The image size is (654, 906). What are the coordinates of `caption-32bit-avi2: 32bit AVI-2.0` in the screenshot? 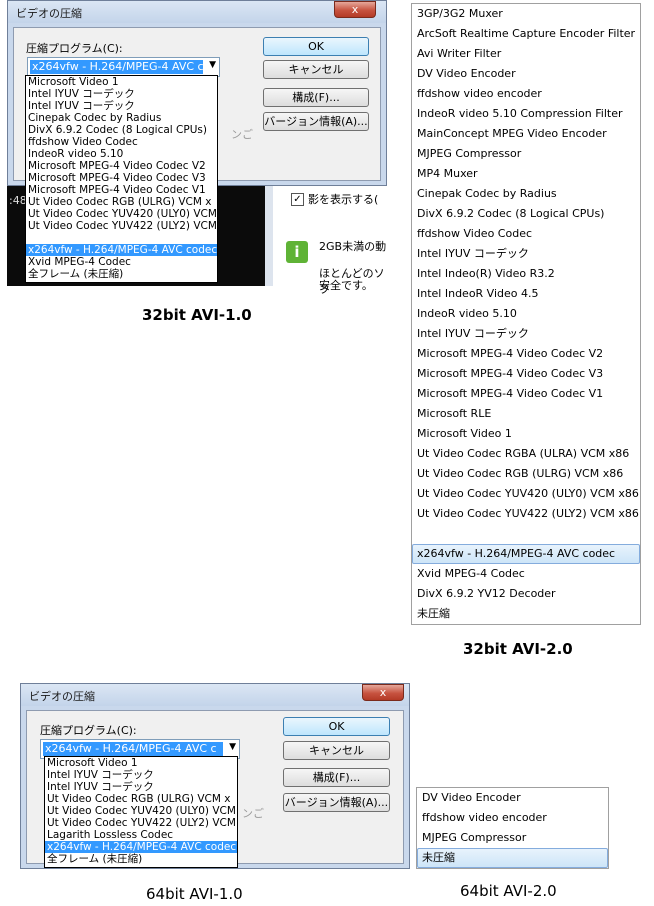 It's located at (518, 649).